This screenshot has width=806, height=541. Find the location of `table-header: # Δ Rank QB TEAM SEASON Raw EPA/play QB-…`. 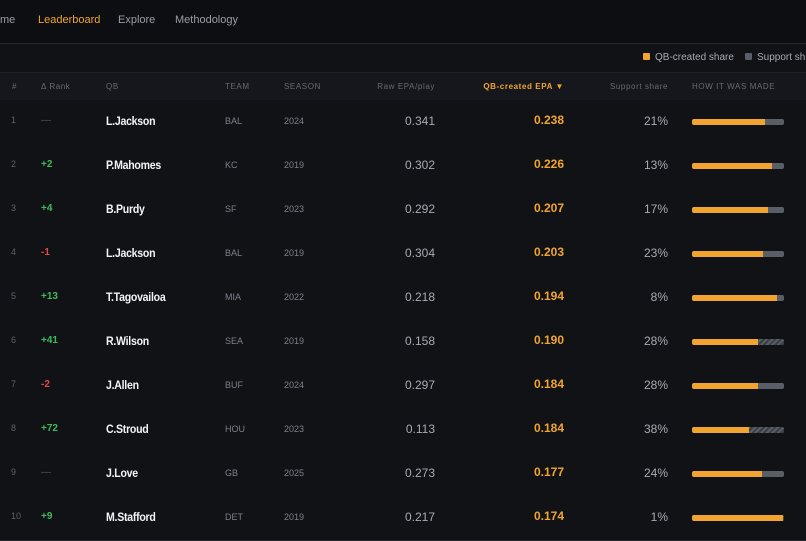

table-header: # Δ Rank QB TEAM SEASON Raw EPA/play QB-… is located at coordinates (403, 87).